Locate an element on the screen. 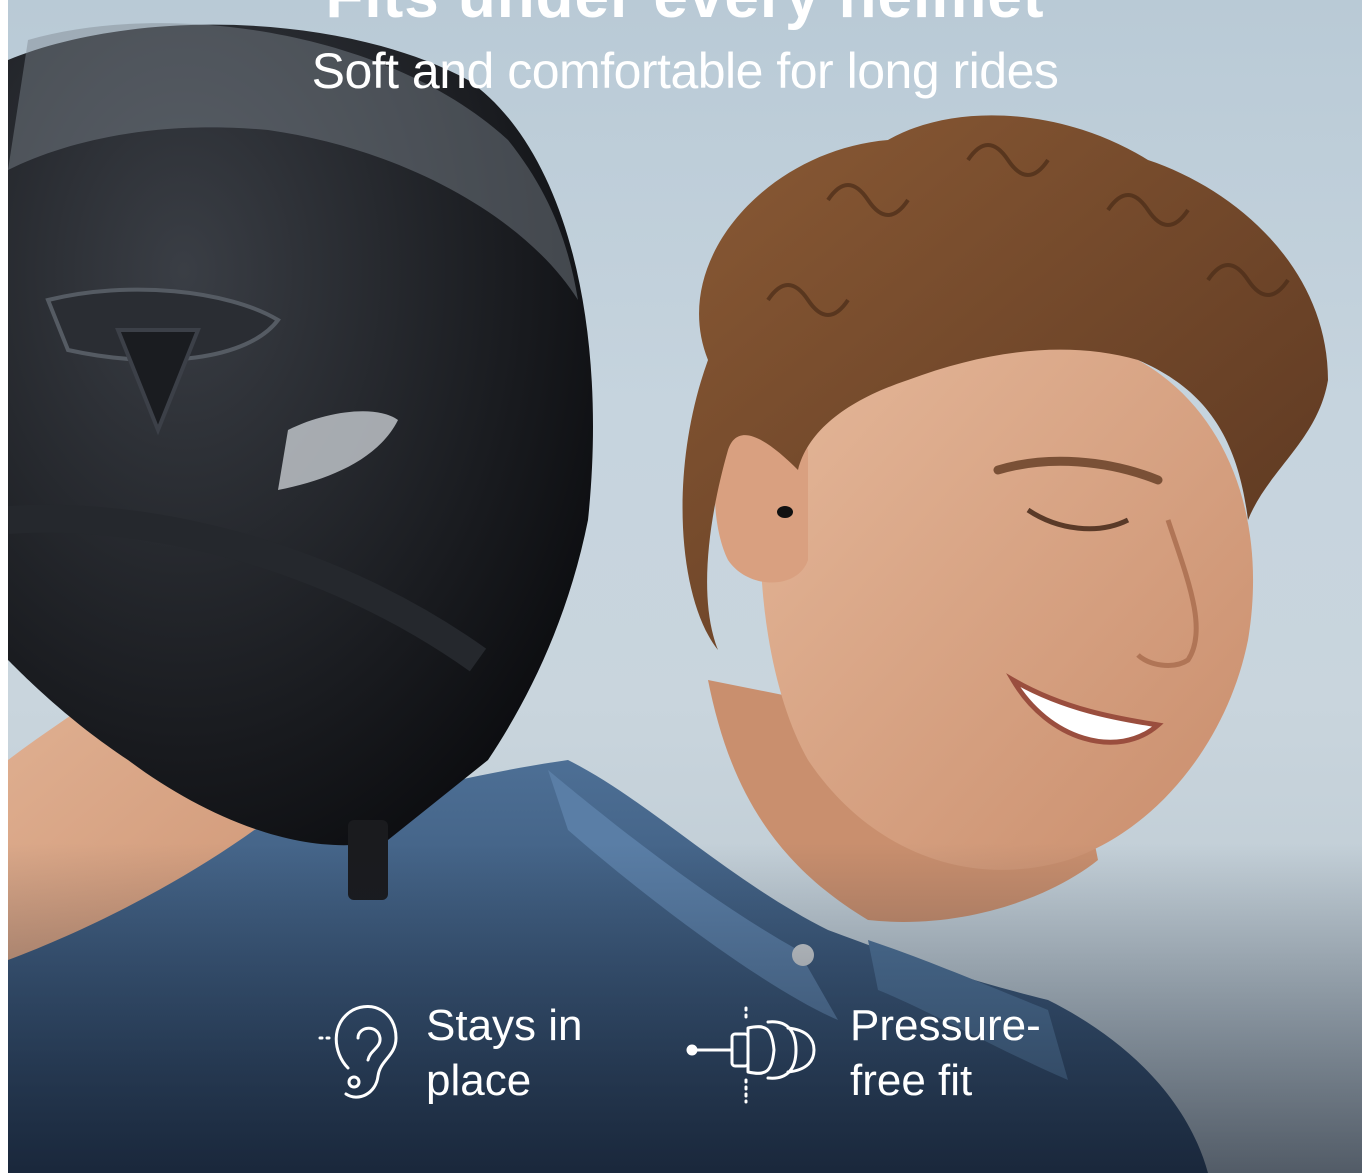 The height and width of the screenshot is (1173, 1362). feature-label-line1: Pressure- is located at coordinates (945, 1025).